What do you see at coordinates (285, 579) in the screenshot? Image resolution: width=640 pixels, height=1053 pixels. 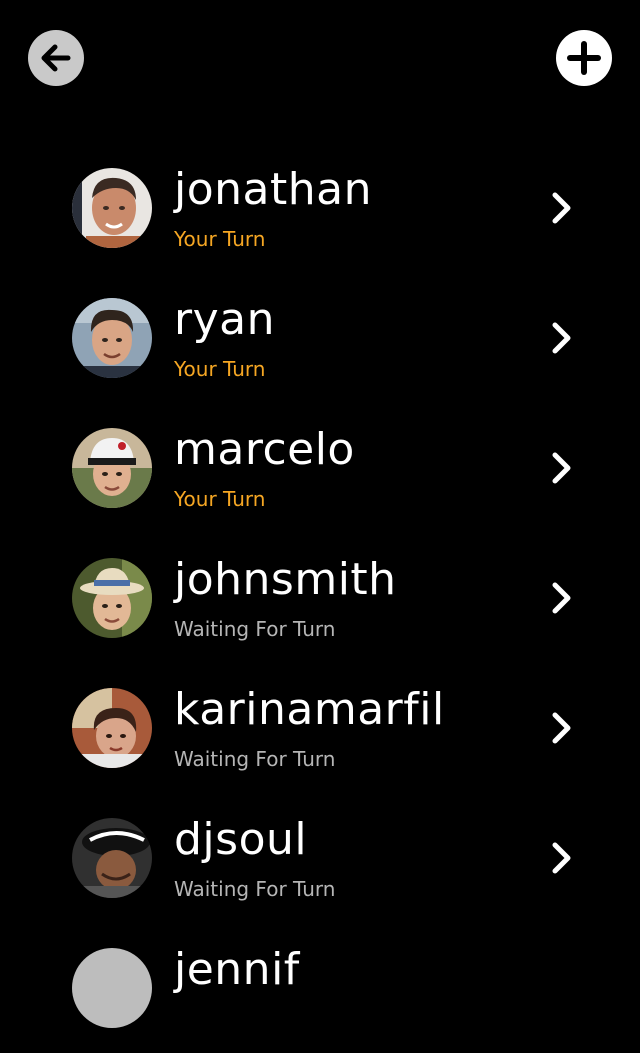 I see `player-name: johnsmith` at bounding box center [285, 579].